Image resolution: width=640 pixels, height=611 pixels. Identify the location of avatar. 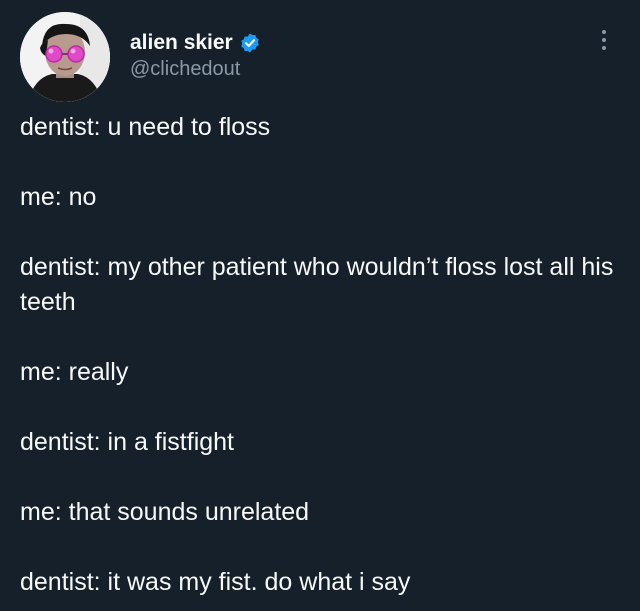
(65, 57).